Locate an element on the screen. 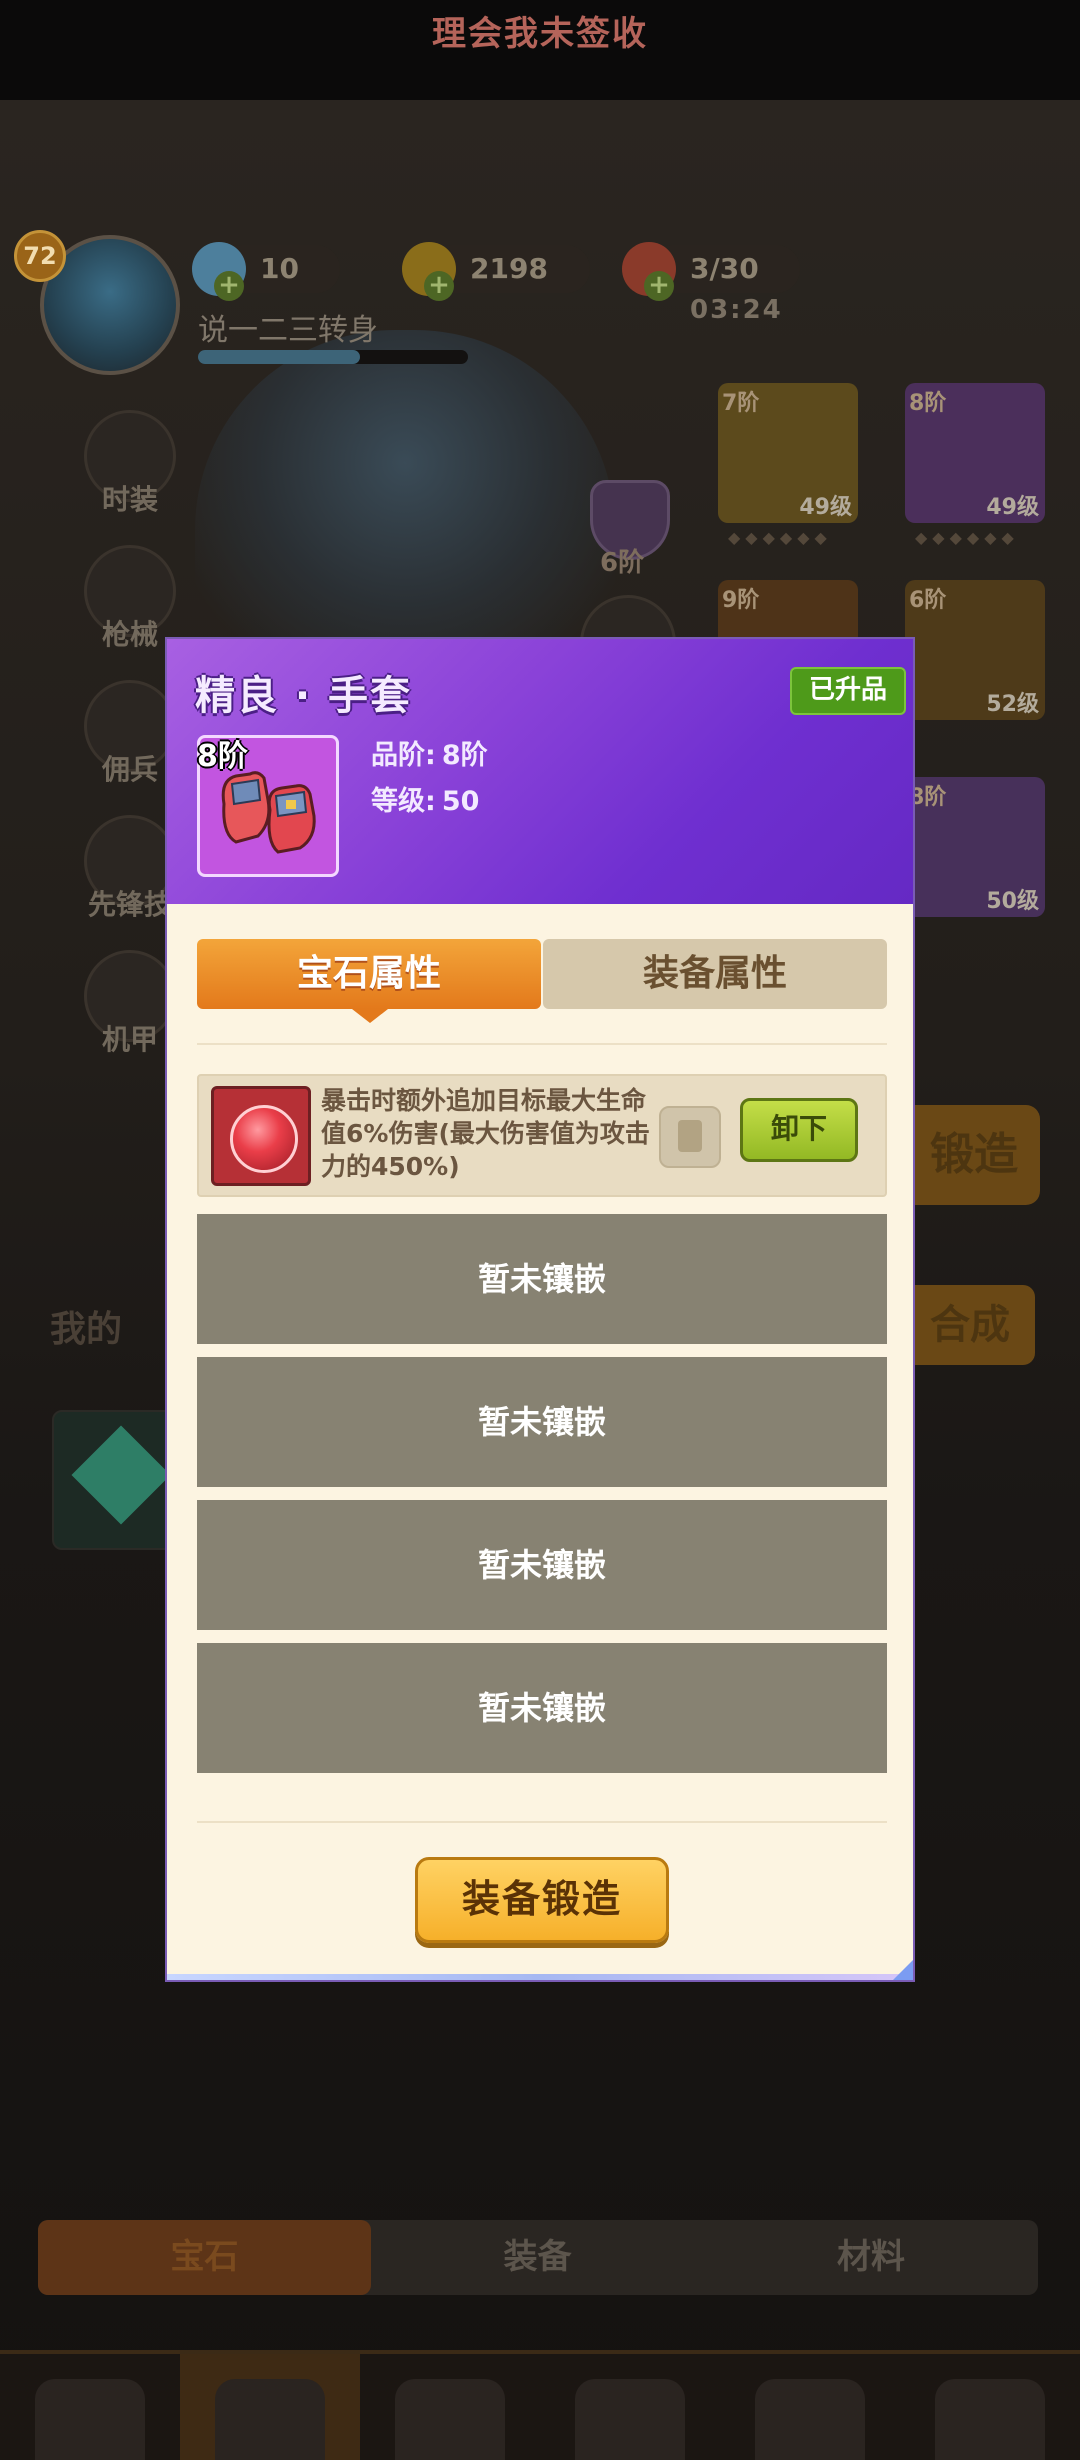 The width and height of the screenshot is (1080, 2460). side-btn-outfit: 时装 is located at coordinates (130, 470).